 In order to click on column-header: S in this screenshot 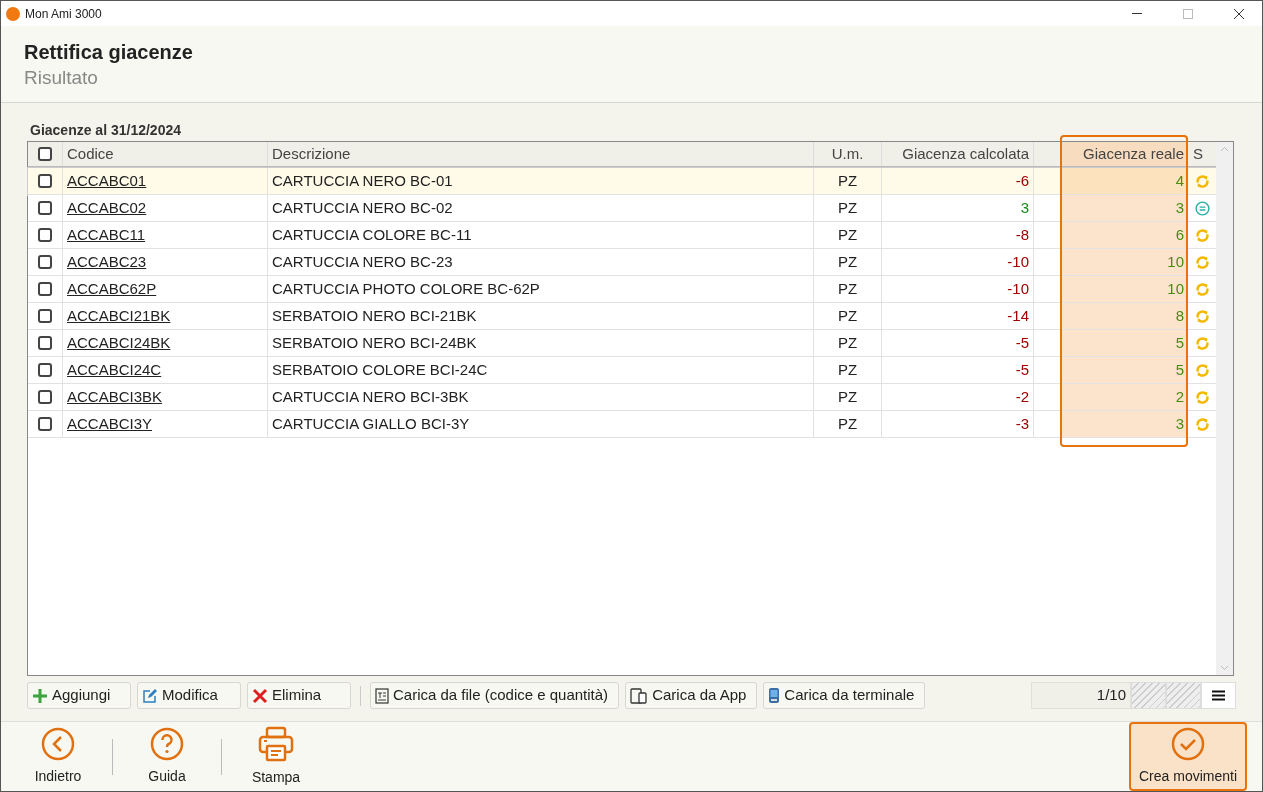, I will do `click(1202, 154)`.